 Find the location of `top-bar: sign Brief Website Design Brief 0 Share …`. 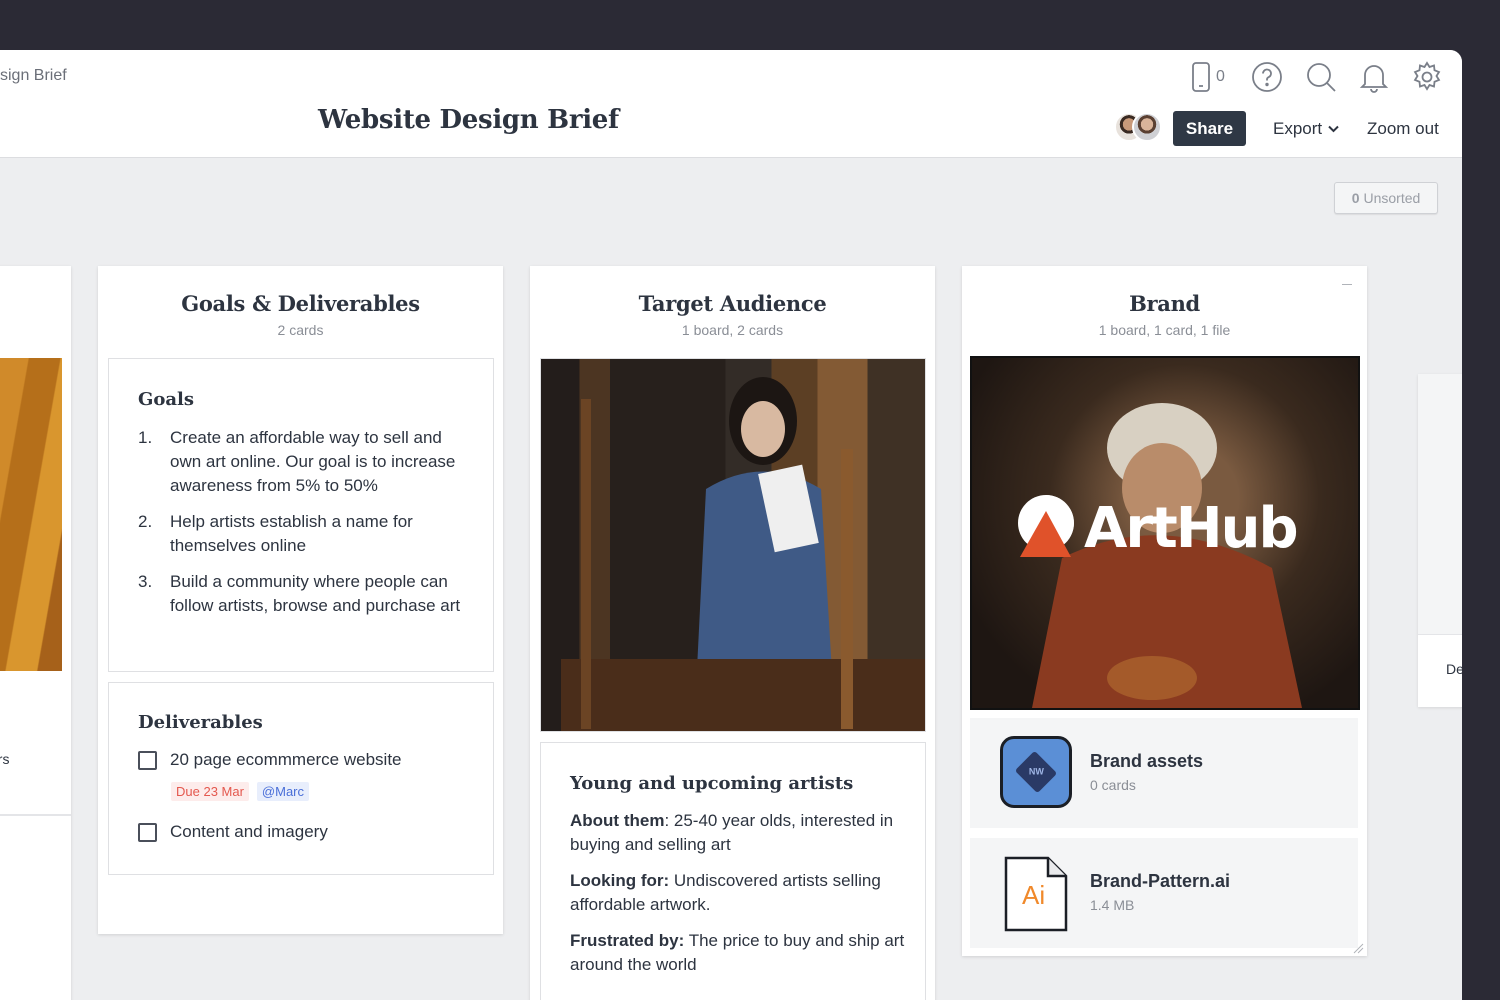

top-bar: sign Brief Website Design Brief 0 Share … is located at coordinates (731, 104).